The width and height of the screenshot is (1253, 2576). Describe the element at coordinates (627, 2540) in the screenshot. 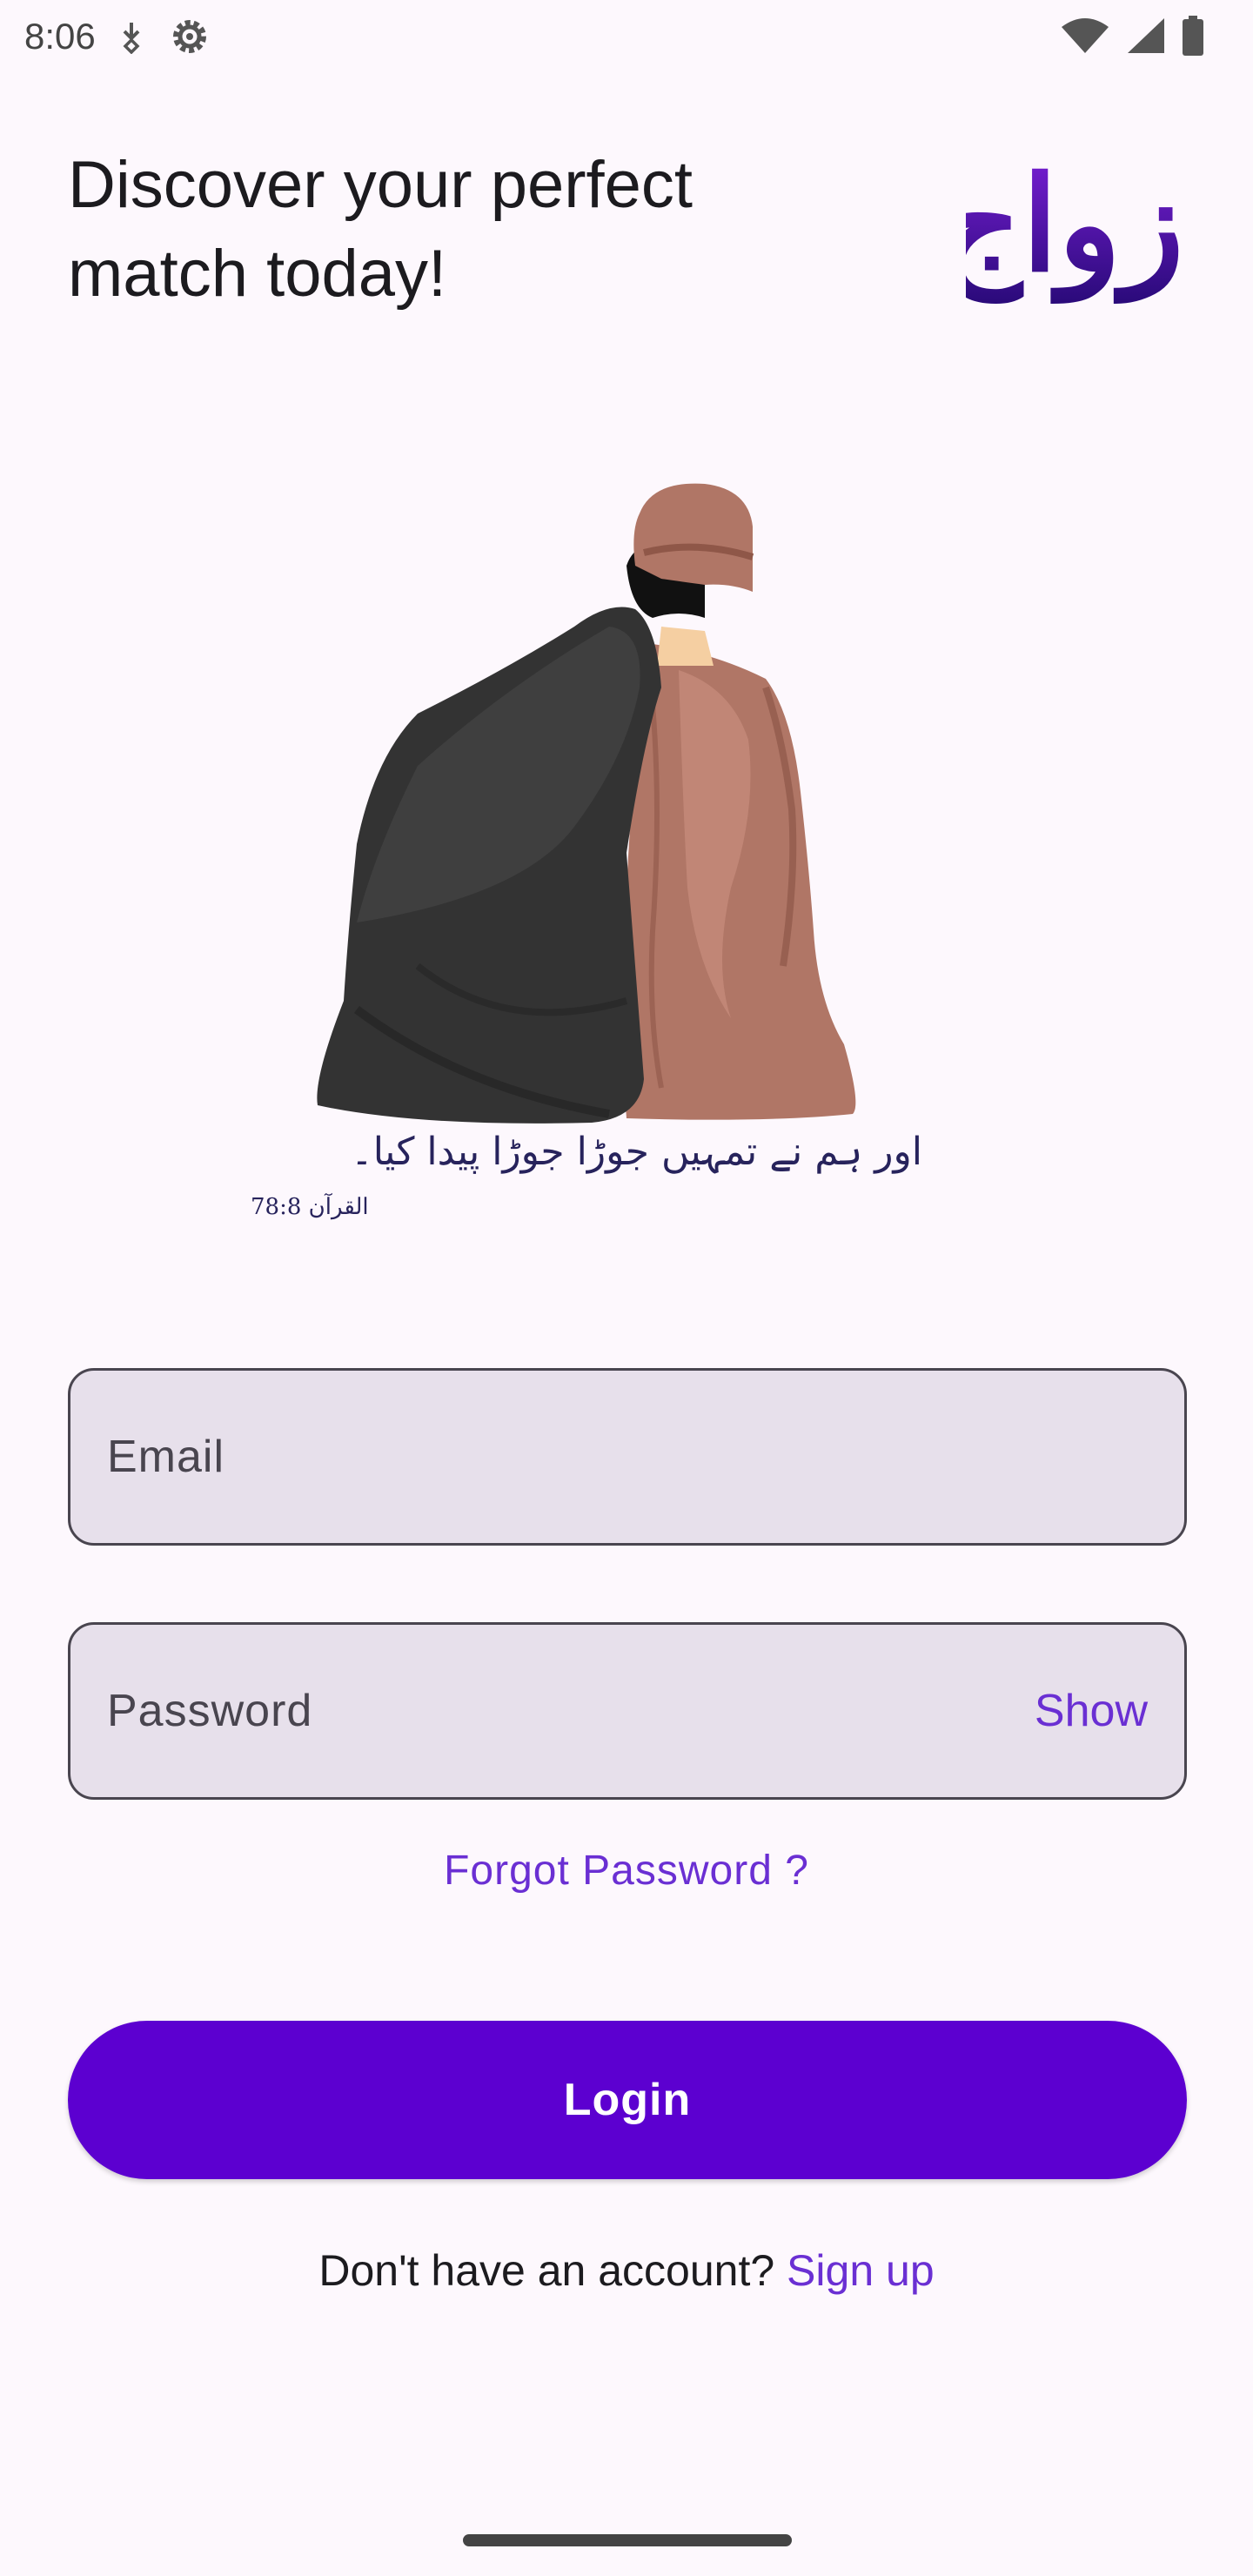

I see `home-indicator` at that location.